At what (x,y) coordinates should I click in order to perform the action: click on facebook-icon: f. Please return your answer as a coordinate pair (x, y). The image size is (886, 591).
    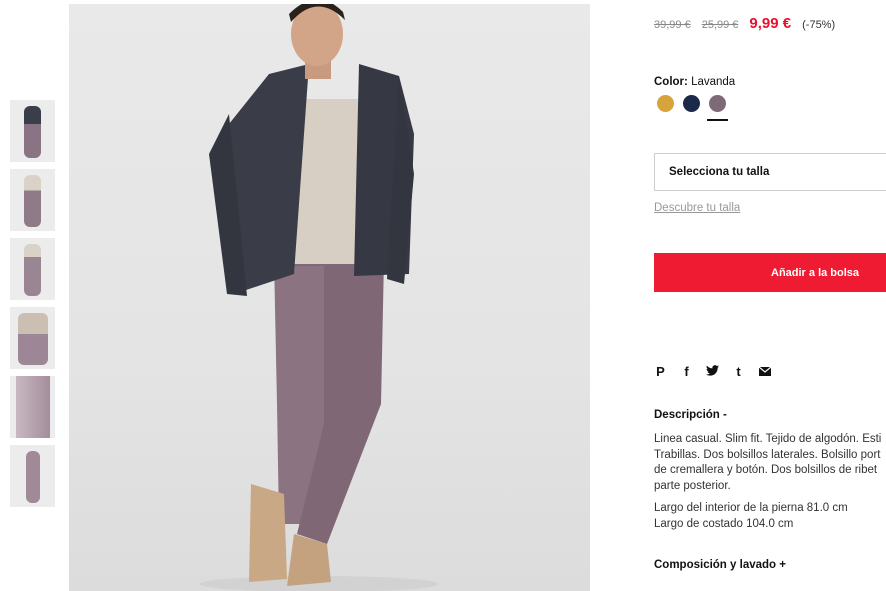
    Looking at the image, I should click on (686, 371).